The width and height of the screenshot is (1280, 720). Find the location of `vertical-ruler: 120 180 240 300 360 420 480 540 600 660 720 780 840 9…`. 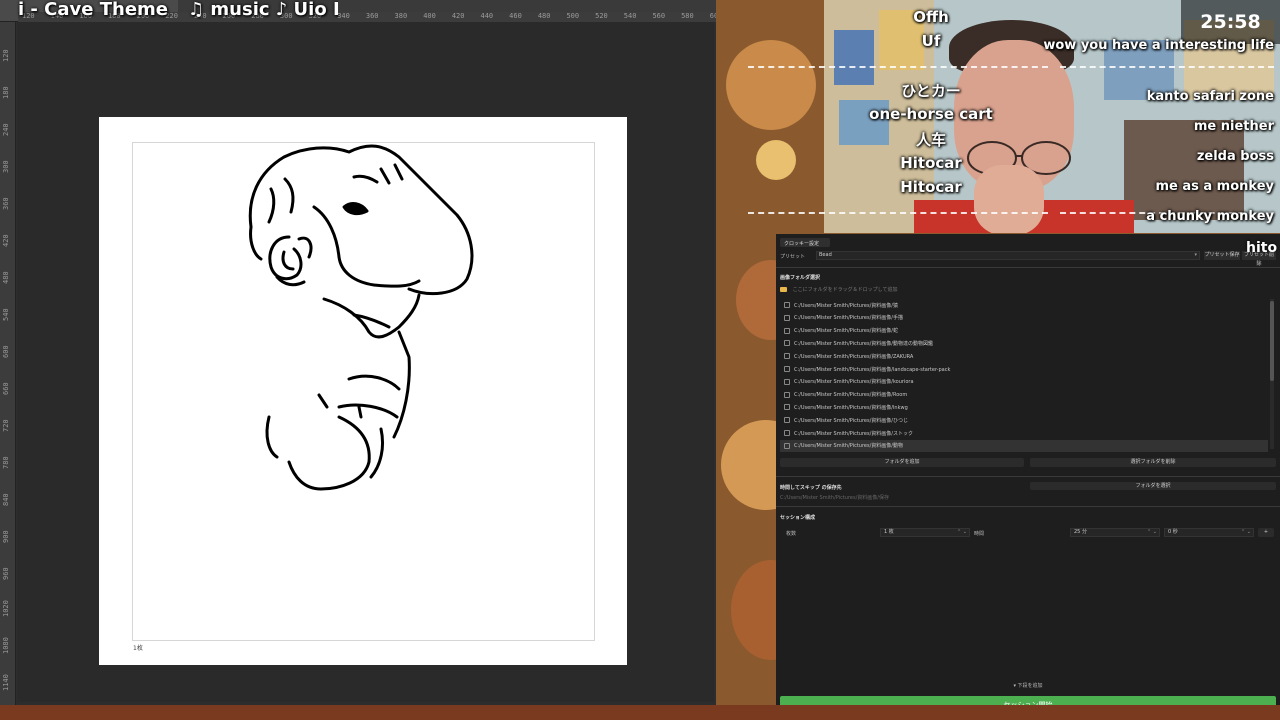

vertical-ruler: 120 180 240 300 360 420 480 540 600 660 720 780 840 9… is located at coordinates (8, 363).